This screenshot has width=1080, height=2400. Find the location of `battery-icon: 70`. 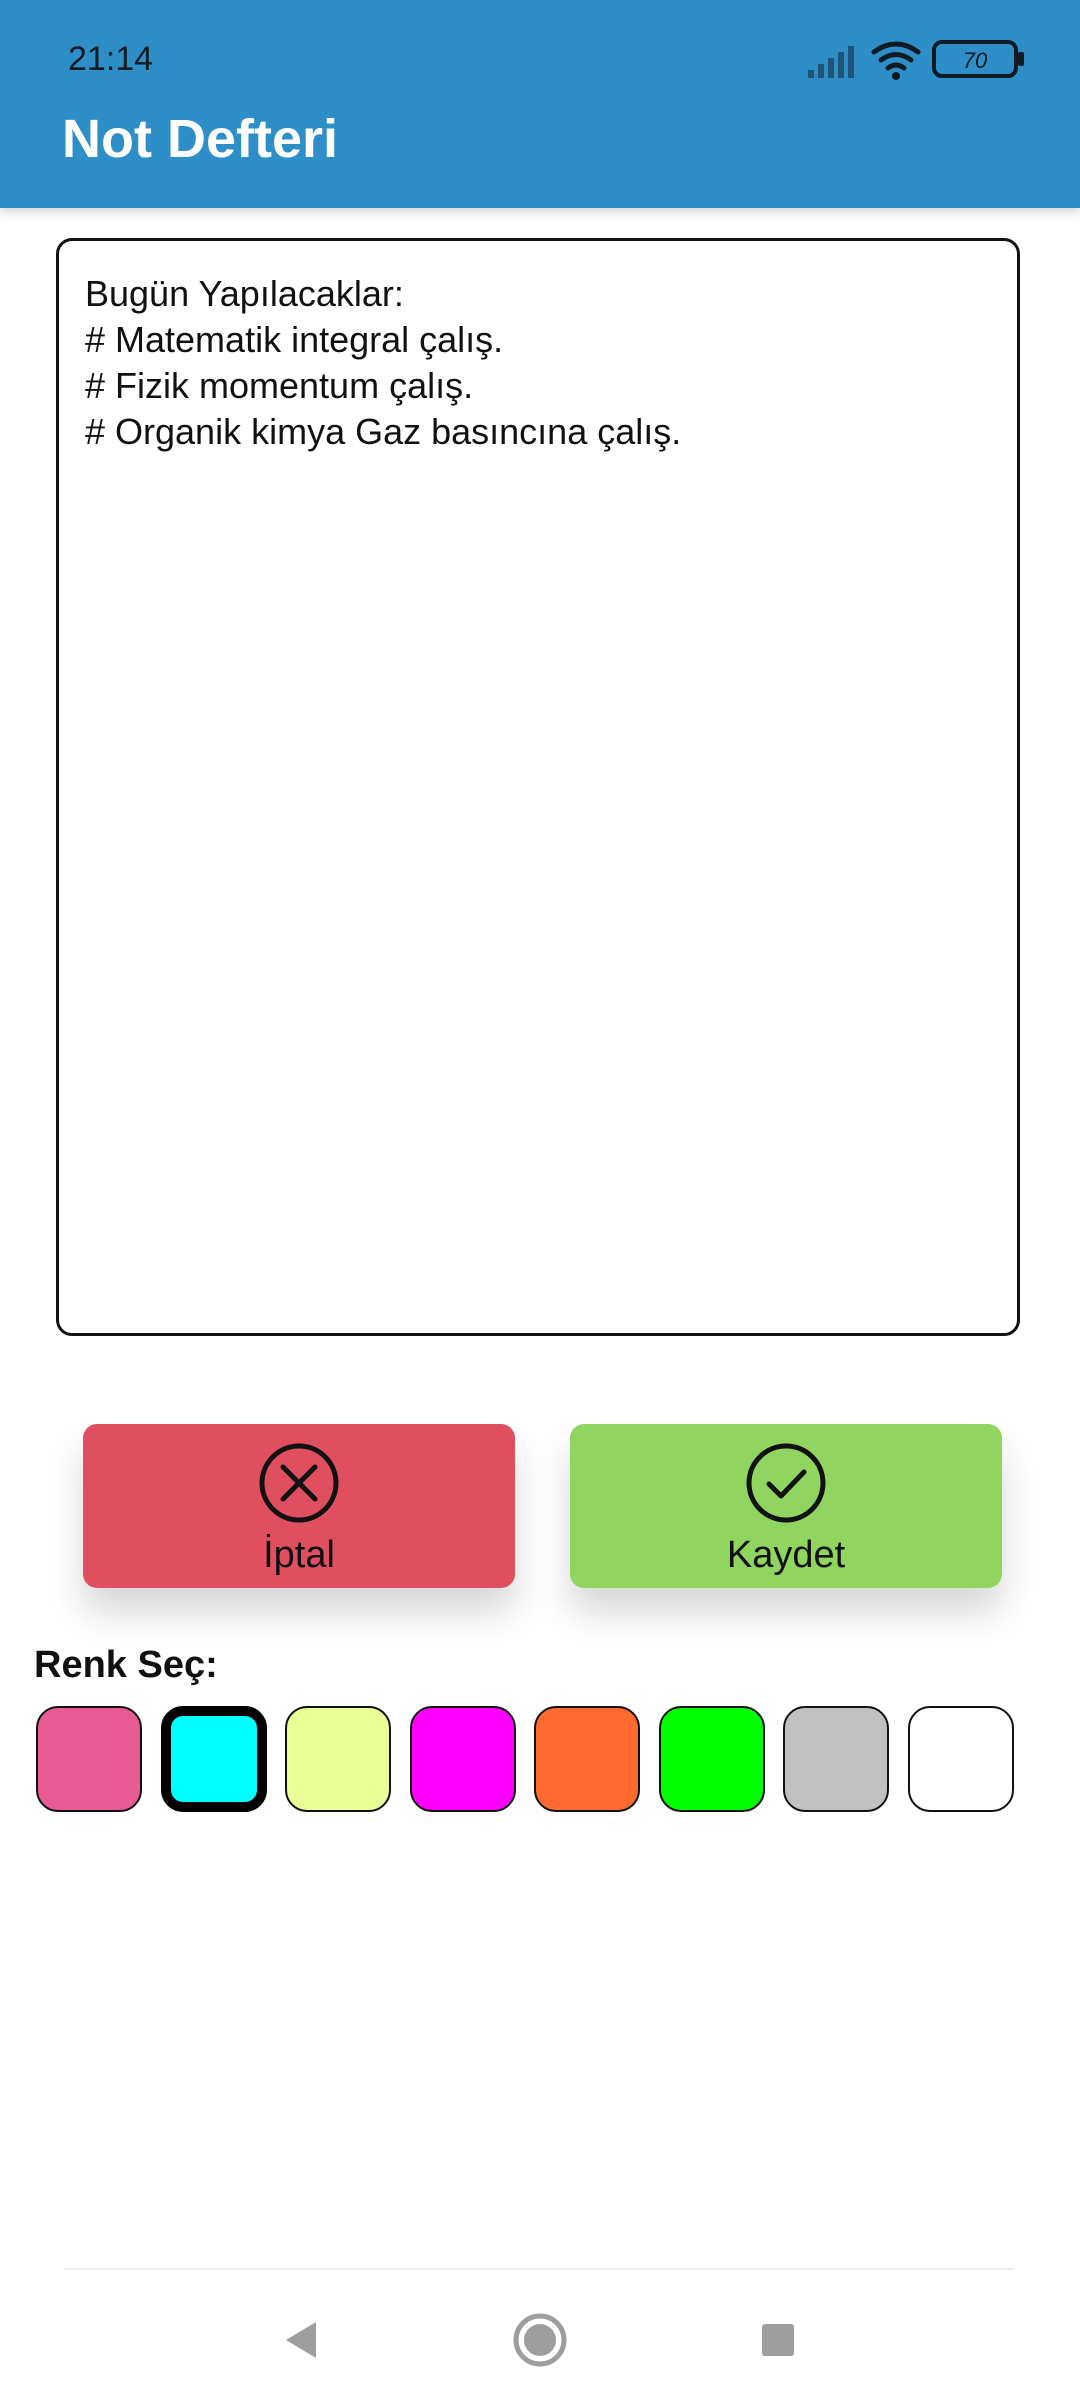

battery-icon: 70 is located at coordinates (978, 59).